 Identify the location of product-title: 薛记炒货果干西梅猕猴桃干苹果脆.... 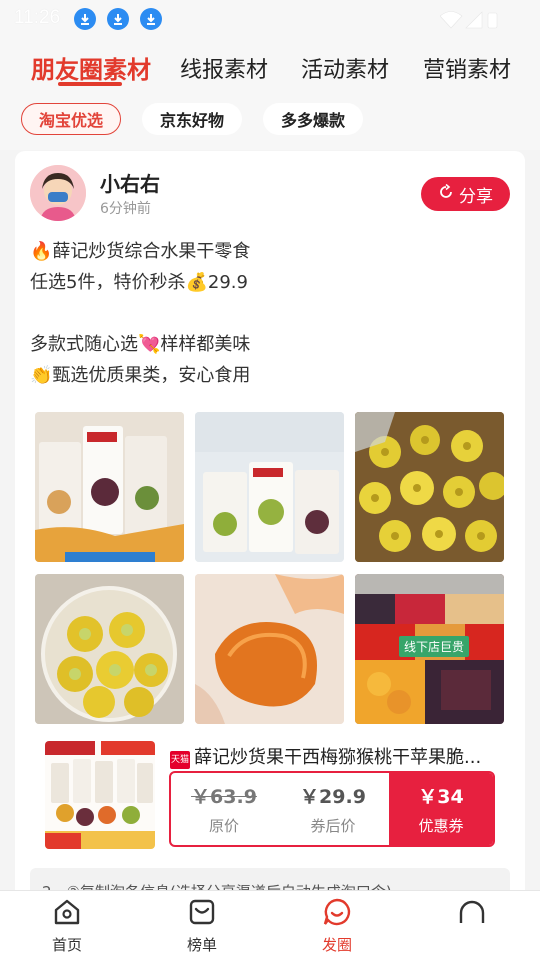
(338, 757).